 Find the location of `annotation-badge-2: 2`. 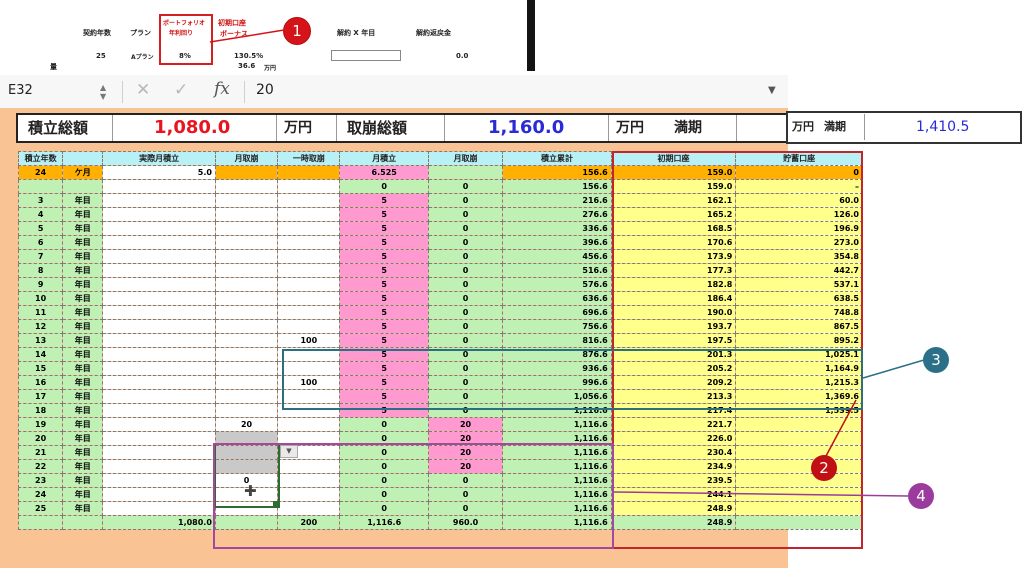

annotation-badge-2: 2 is located at coordinates (824, 468).